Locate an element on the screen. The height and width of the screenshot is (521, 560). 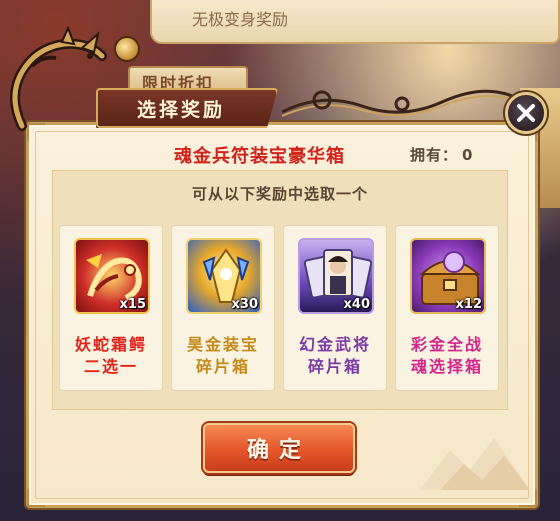
reward-name-line1: 昊金装宝 is located at coordinates (222, 344).